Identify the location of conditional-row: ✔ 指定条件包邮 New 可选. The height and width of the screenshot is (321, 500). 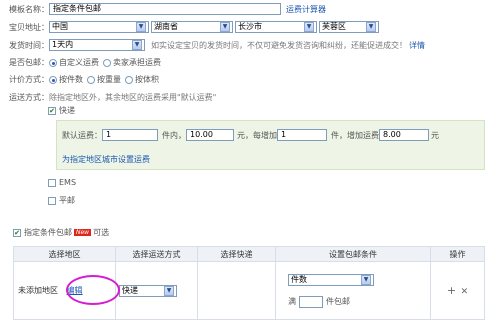
(61, 232).